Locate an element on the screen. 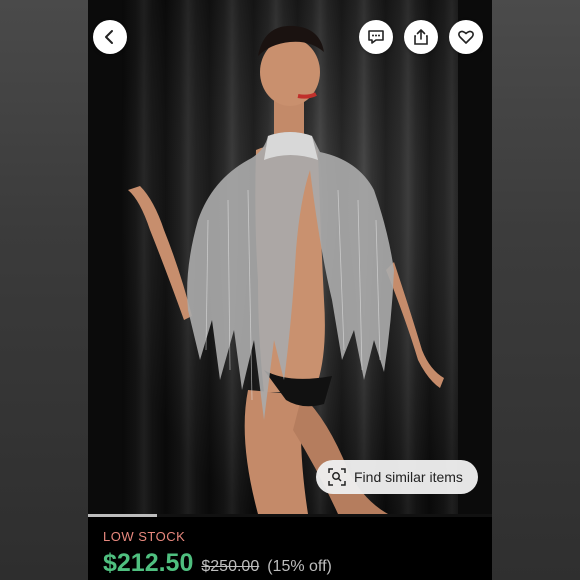  comment-button is located at coordinates (376, 37).